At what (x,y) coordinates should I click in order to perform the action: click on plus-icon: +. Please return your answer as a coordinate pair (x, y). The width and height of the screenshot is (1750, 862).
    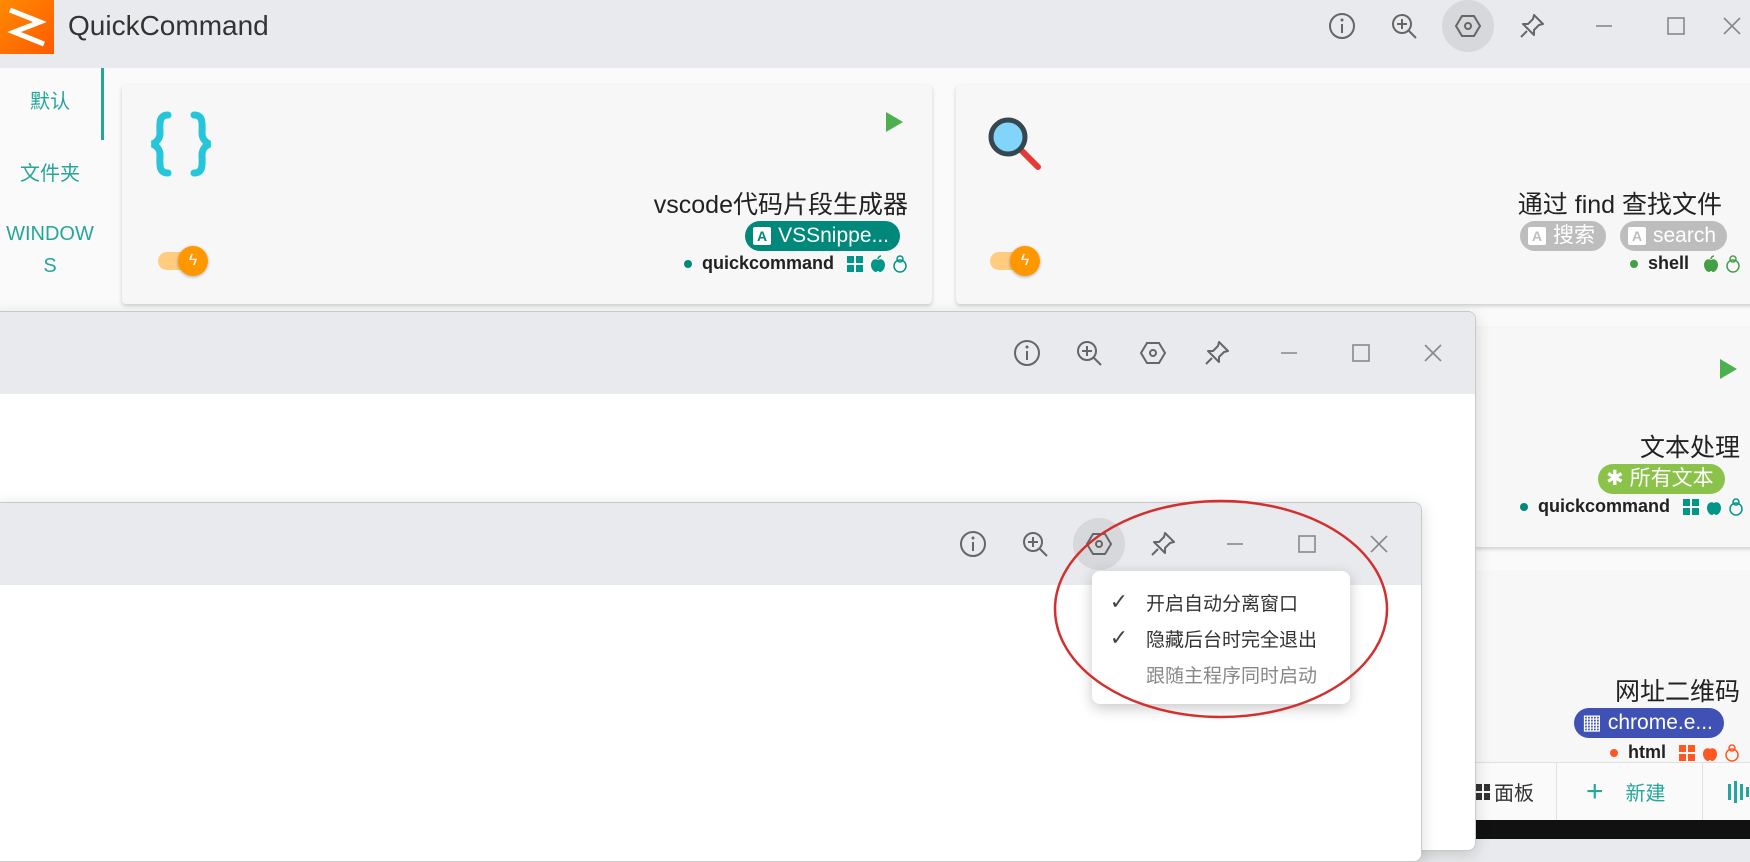
    Looking at the image, I should click on (1595, 791).